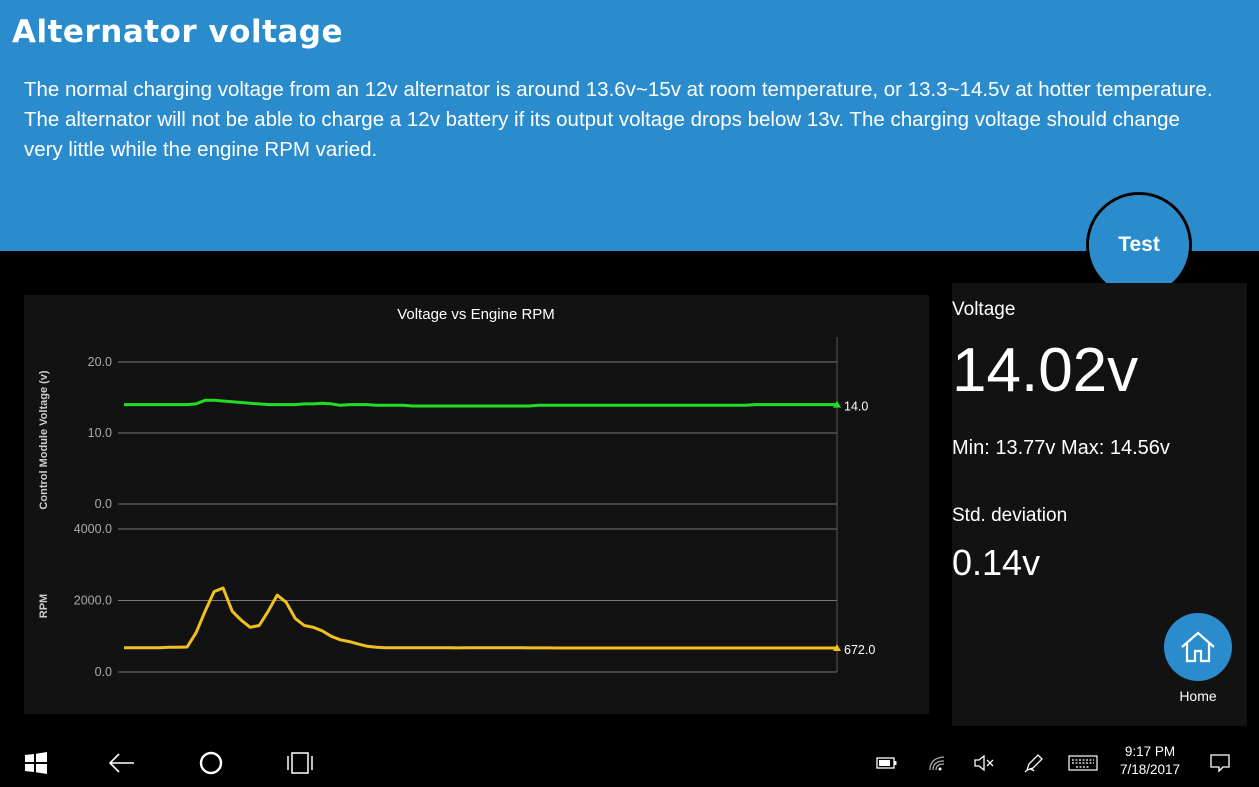 Image resolution: width=1259 pixels, height=787 pixels. What do you see at coordinates (1045, 370) in the screenshot?
I see `voltage-value: 14.02v` at bounding box center [1045, 370].